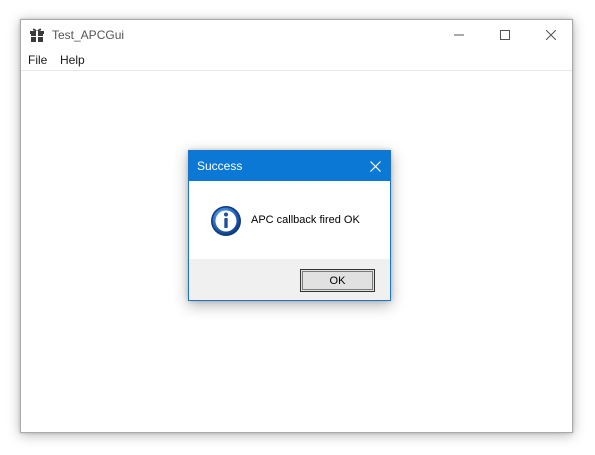  Describe the element at coordinates (72, 60) in the screenshot. I see `menu-help: Help` at that location.